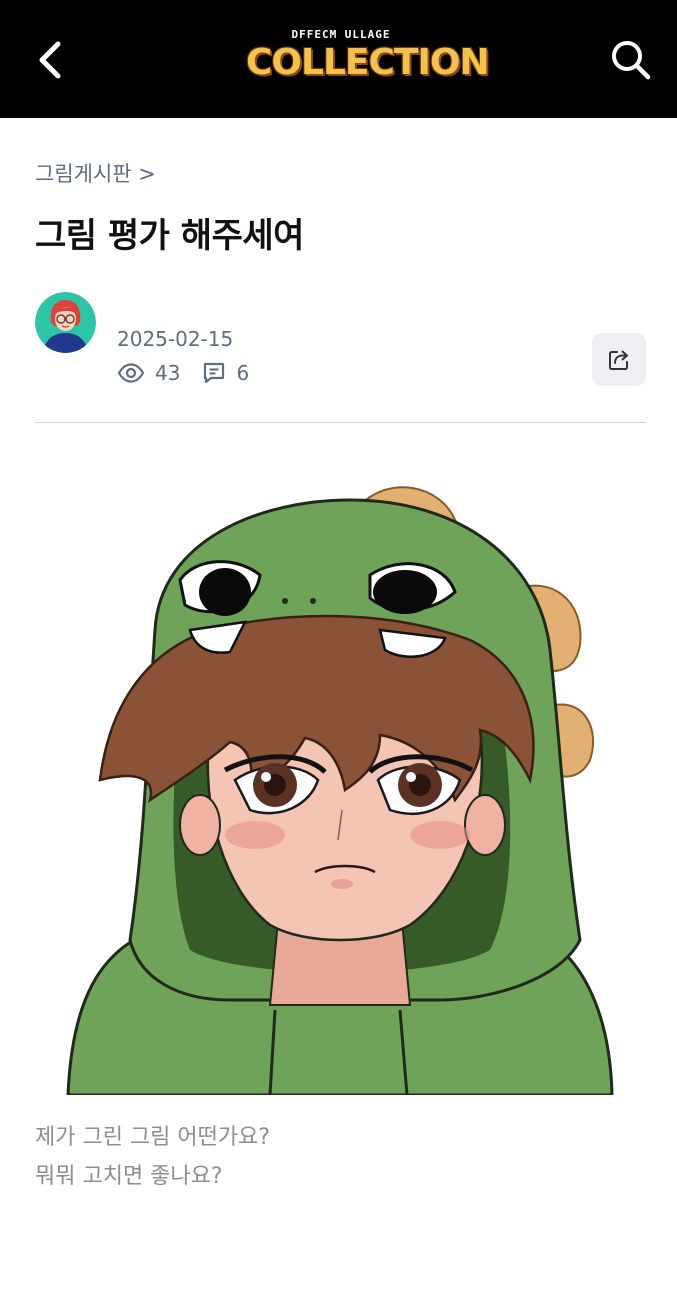 The height and width of the screenshot is (1290, 677). I want to click on back-button, so click(50, 60).